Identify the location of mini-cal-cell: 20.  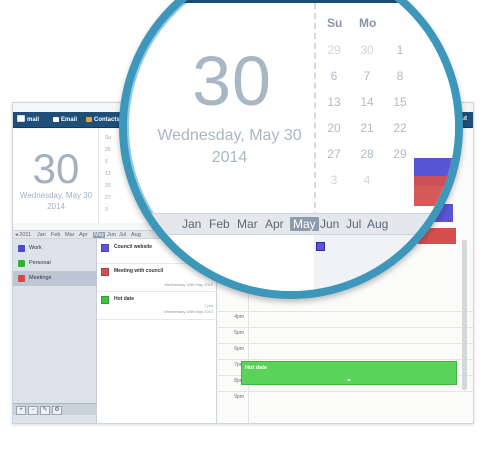
(108, 186).